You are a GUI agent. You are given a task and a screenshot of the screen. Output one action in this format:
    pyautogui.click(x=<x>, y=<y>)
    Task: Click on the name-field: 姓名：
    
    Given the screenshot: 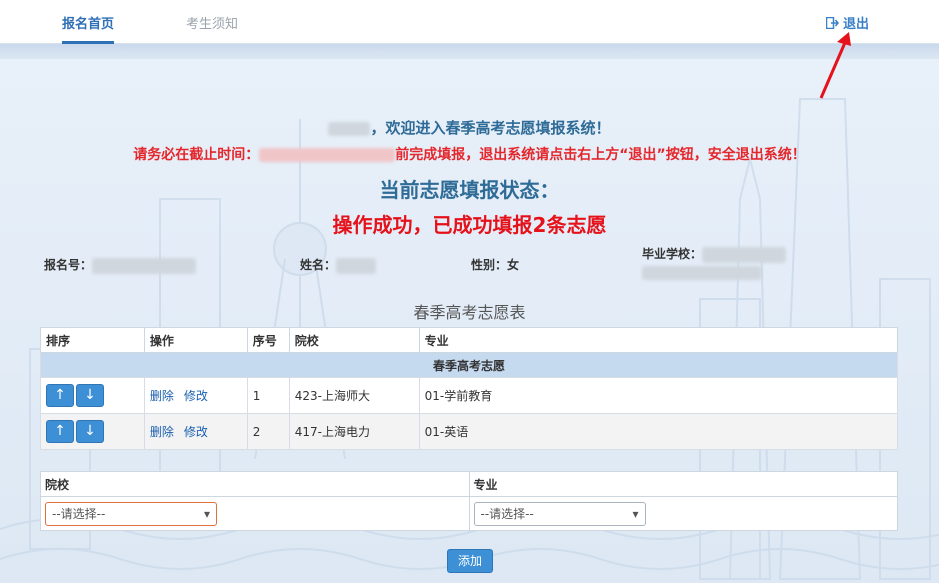 What is the action you would take?
    pyautogui.click(x=338, y=265)
    